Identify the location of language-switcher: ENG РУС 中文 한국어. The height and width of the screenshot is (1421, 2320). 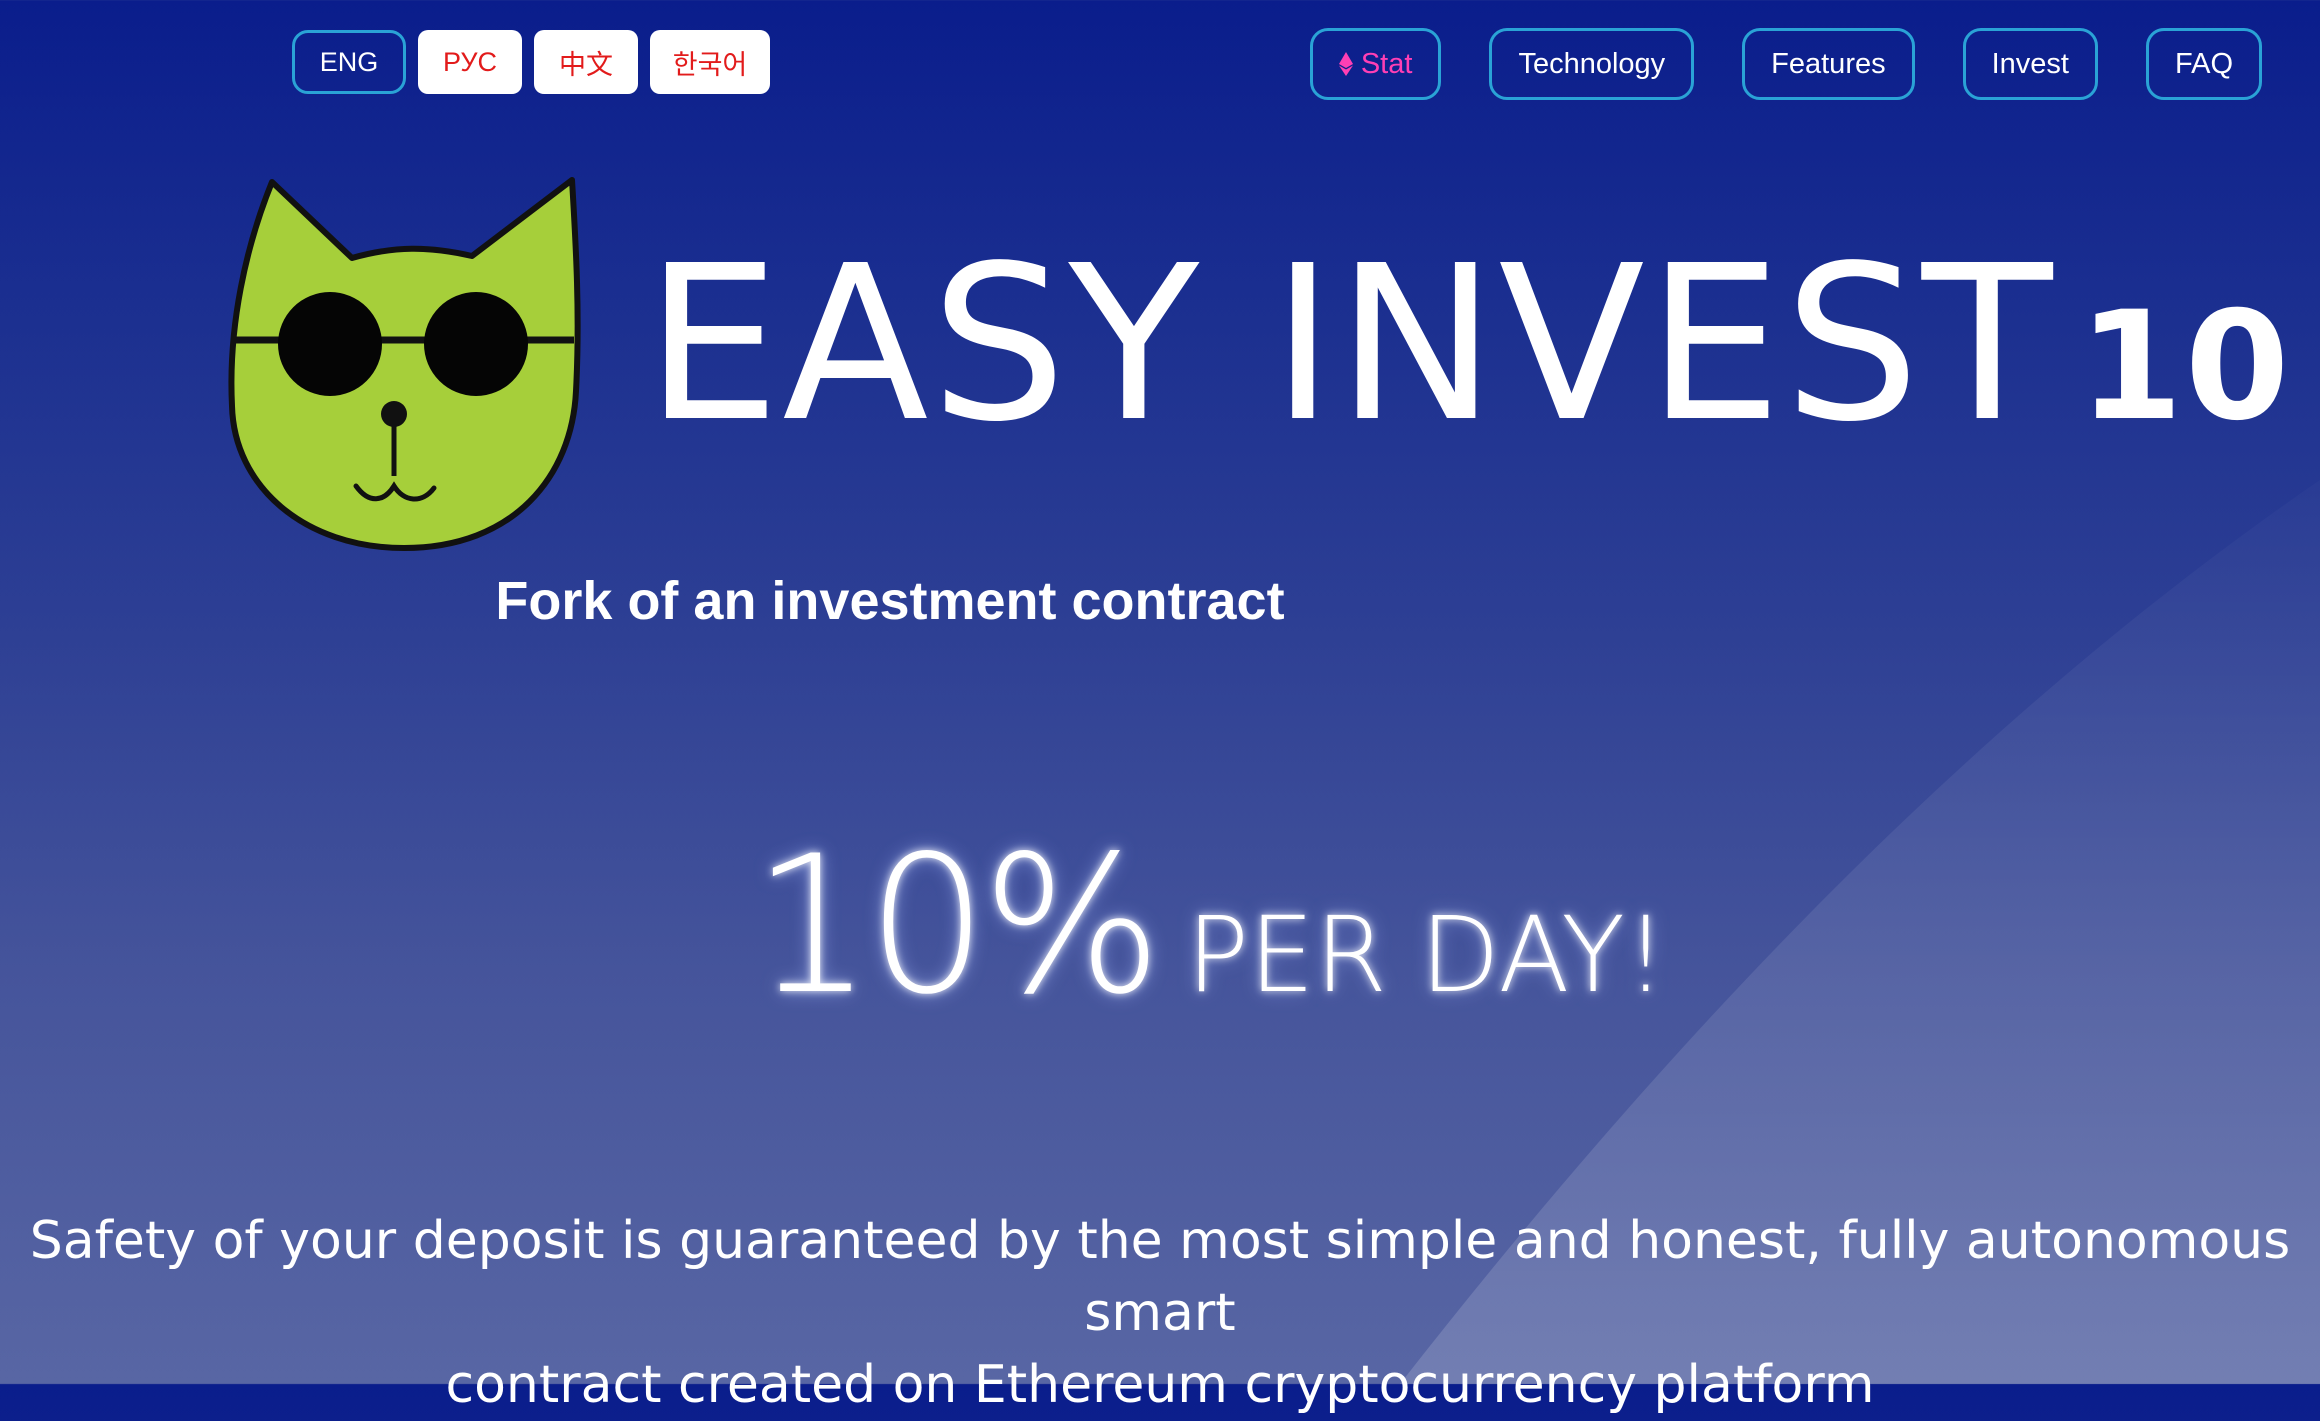
(531, 62).